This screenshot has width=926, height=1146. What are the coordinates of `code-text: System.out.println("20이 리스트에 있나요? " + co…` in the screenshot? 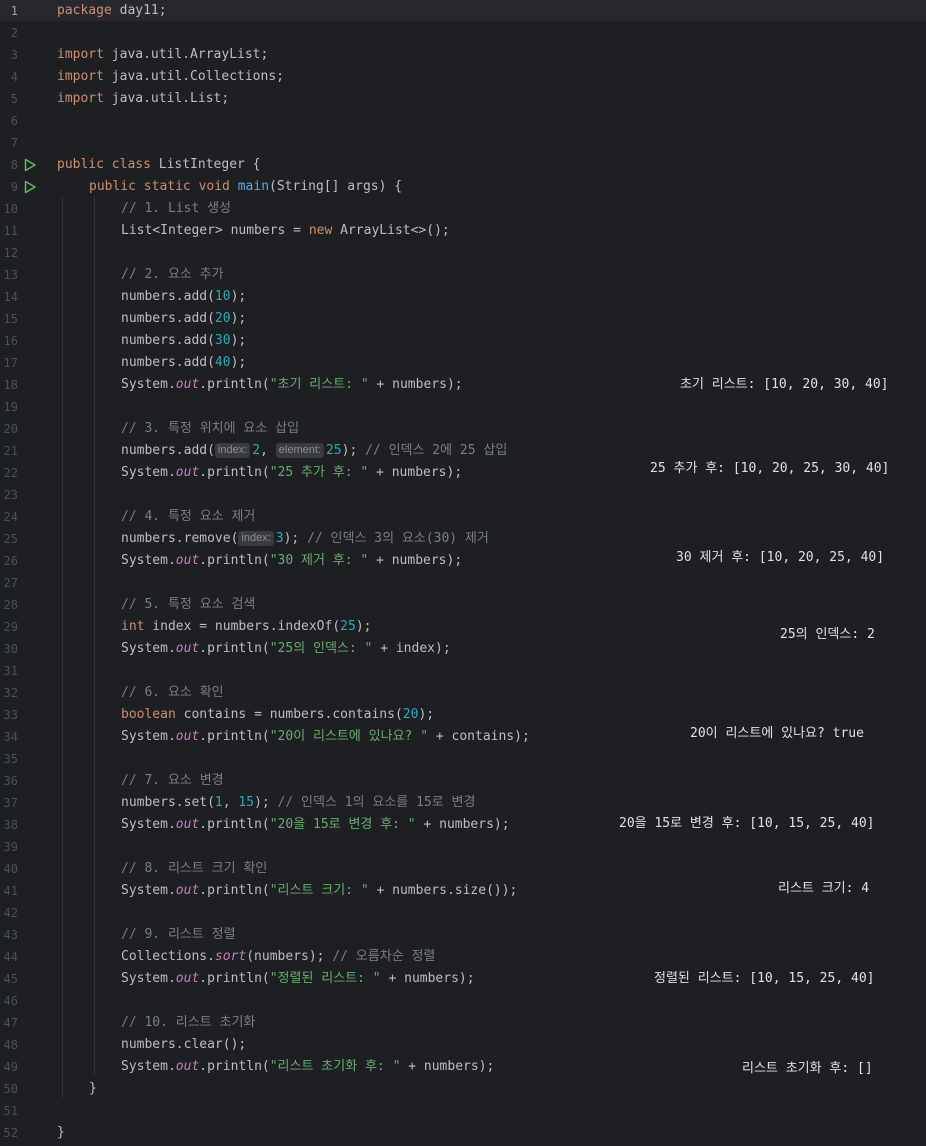 It's located at (325, 737).